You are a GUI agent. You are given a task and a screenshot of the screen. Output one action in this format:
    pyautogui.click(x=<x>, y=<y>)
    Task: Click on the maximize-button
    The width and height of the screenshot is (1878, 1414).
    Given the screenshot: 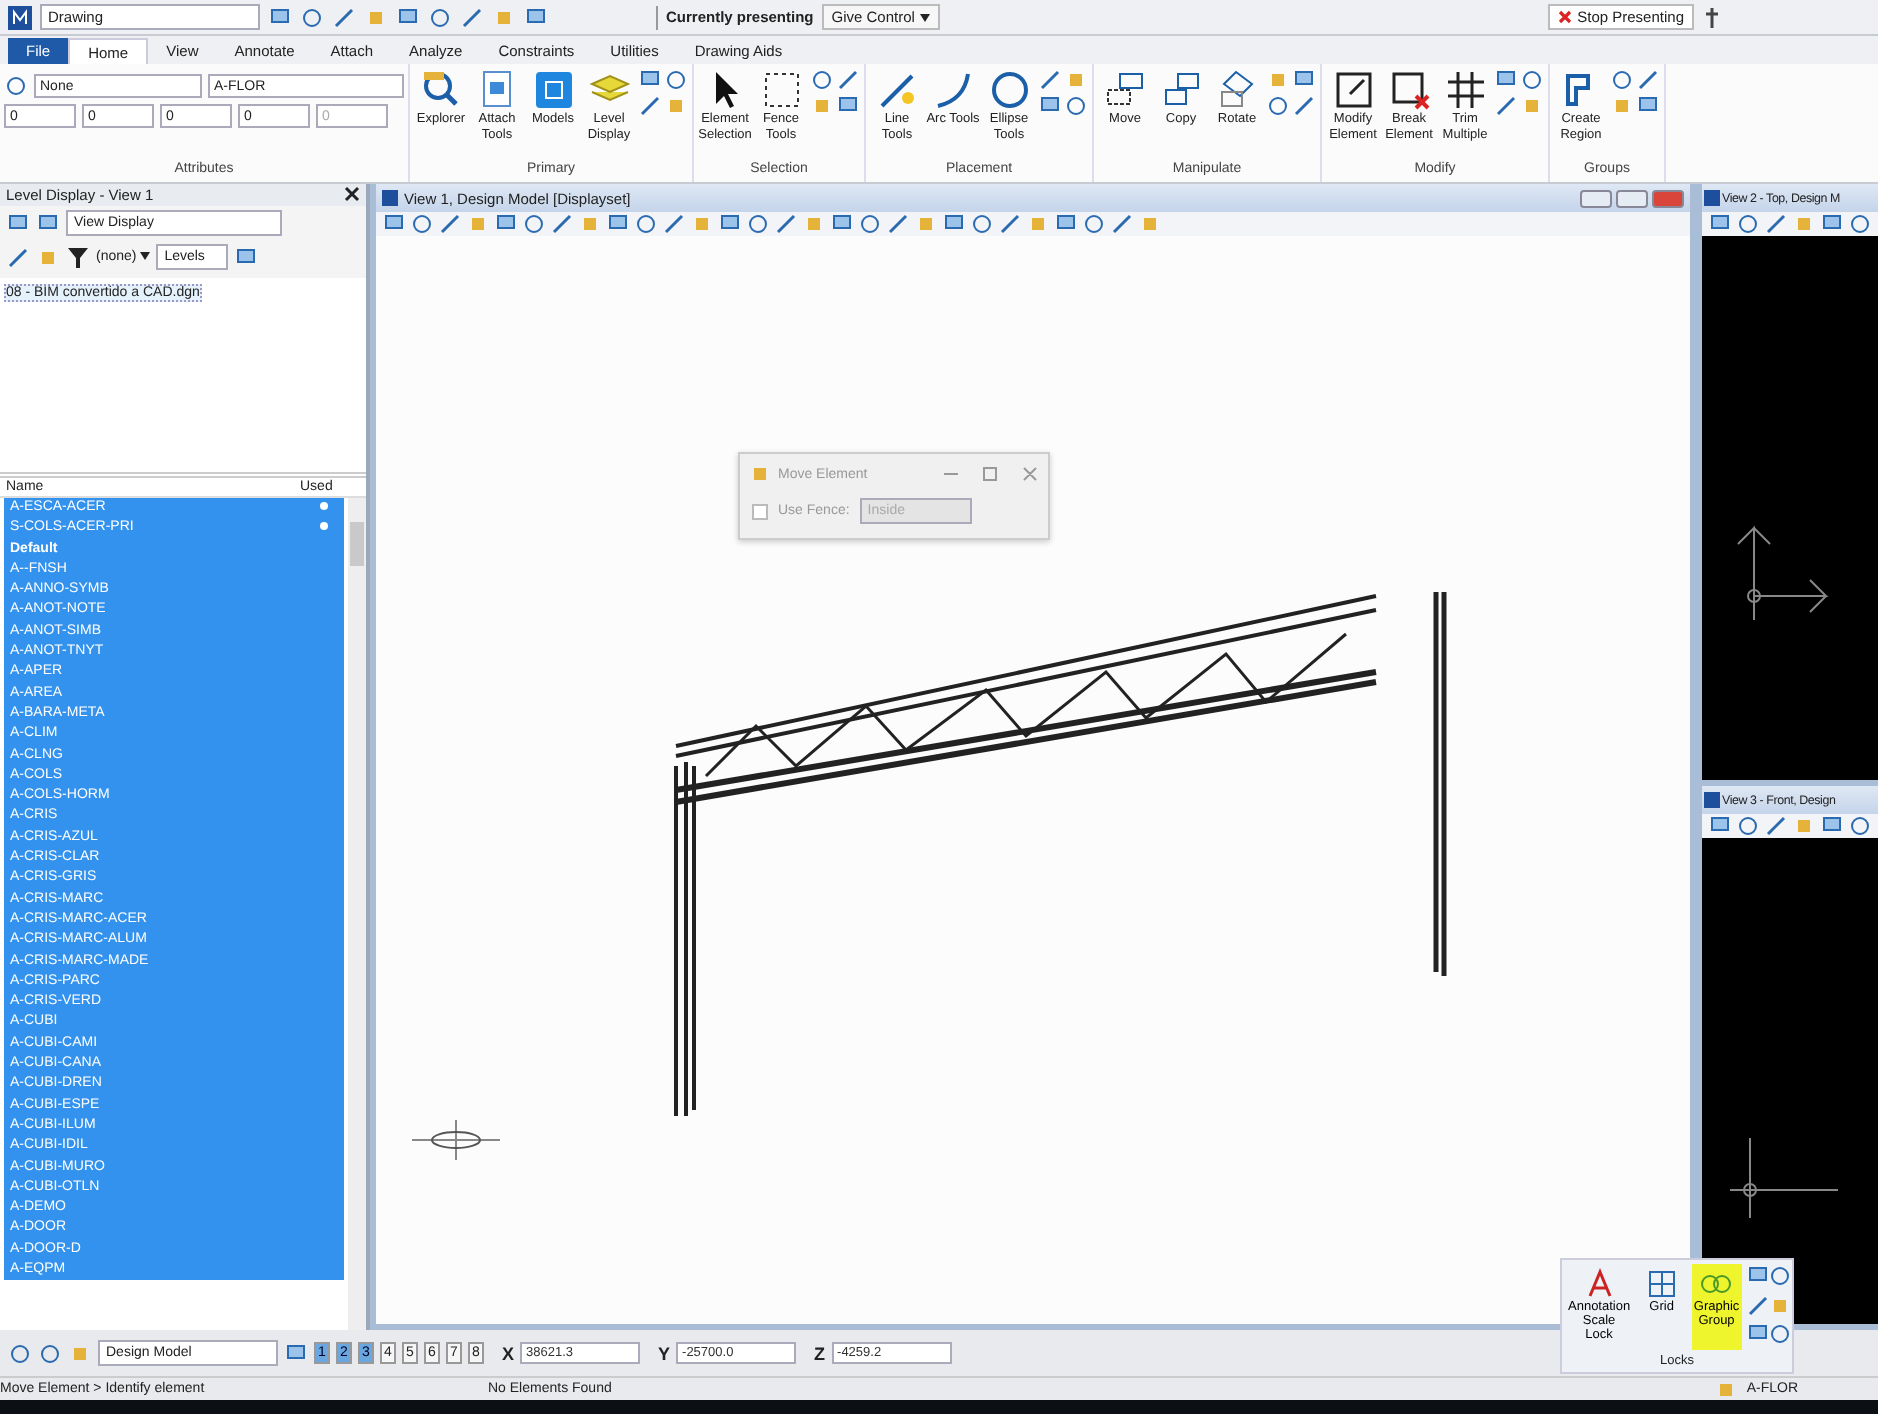 What is the action you would take?
    pyautogui.click(x=1632, y=198)
    